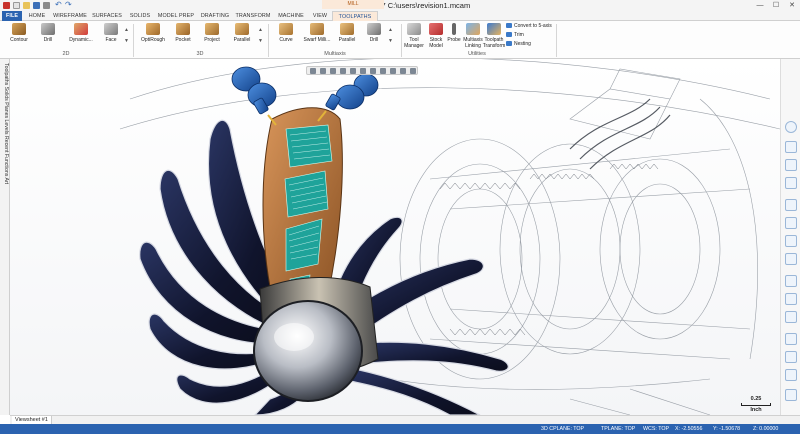 The height and width of the screenshot is (434, 800). I want to click on wcs-status: WCS: TOP, so click(656, 429).